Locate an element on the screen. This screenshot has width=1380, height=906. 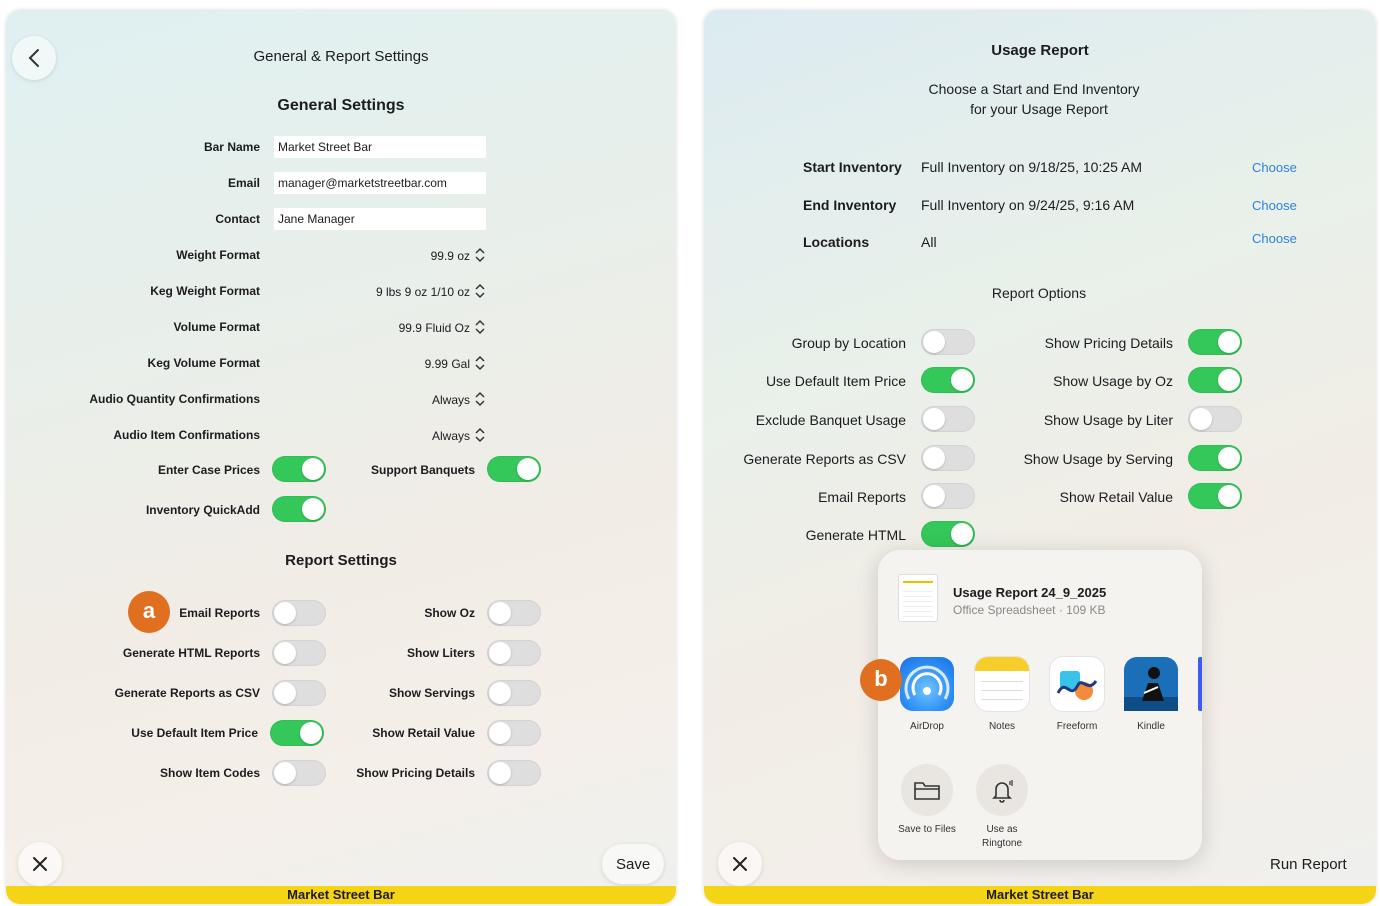
file-name: Usage Report 24_9_2025 is located at coordinates (1030, 592).